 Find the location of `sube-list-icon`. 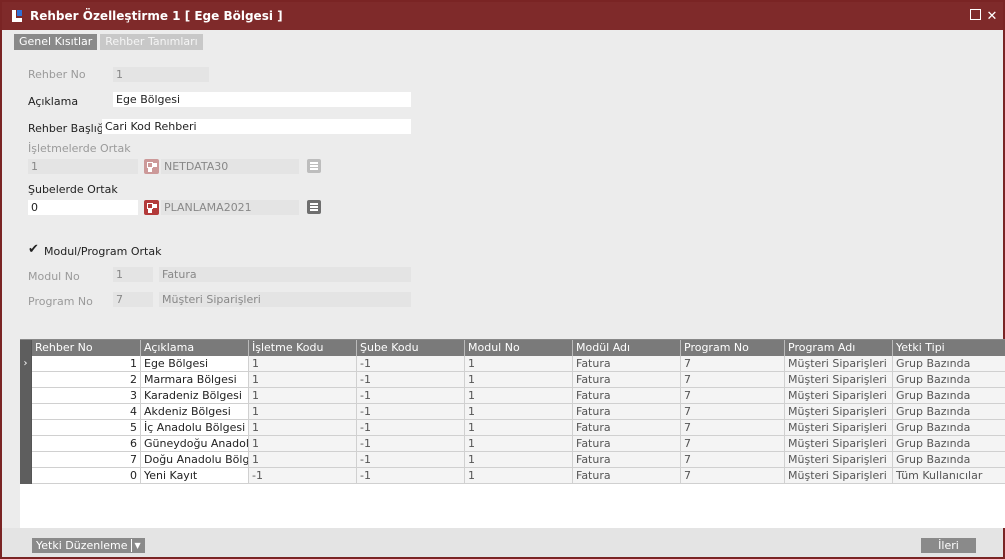

sube-list-icon is located at coordinates (314, 207).